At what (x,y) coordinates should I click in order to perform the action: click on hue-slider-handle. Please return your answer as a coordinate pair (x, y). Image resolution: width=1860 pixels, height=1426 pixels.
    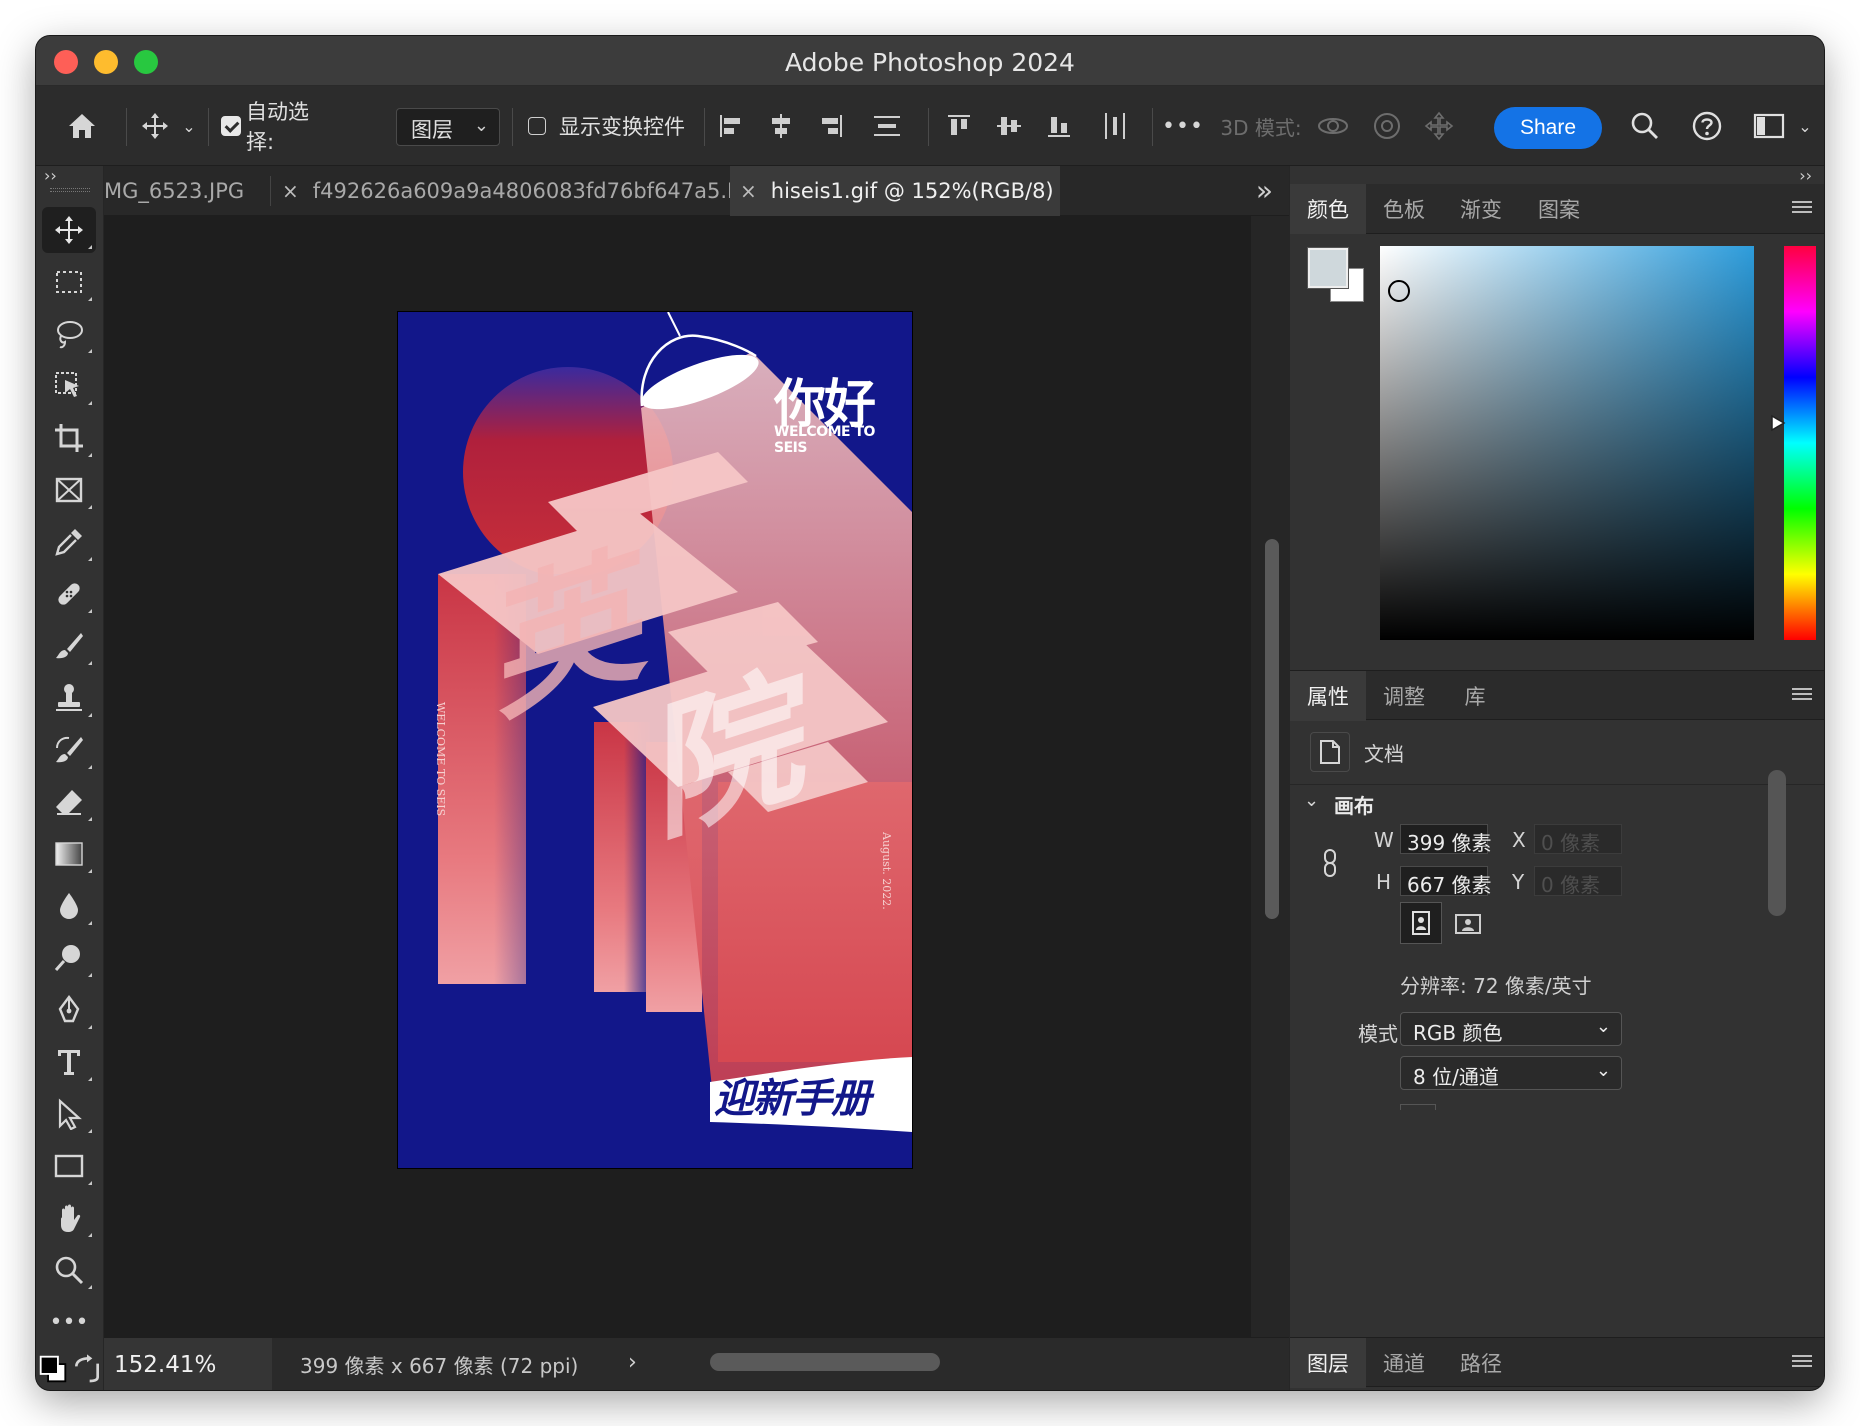
    Looking at the image, I should click on (1778, 423).